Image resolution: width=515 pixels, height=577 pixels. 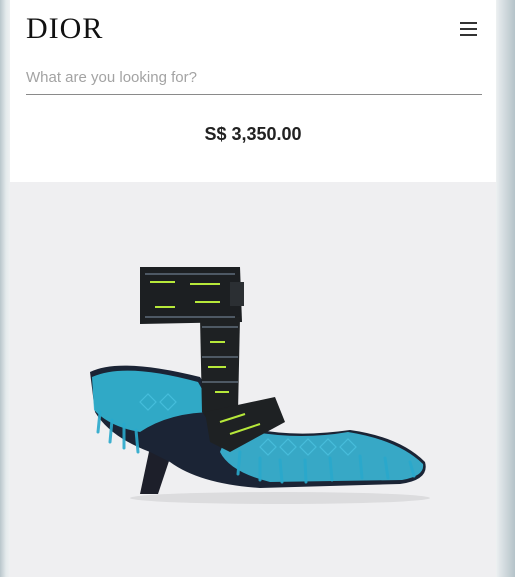 I want to click on search-input, so click(x=254, y=77).